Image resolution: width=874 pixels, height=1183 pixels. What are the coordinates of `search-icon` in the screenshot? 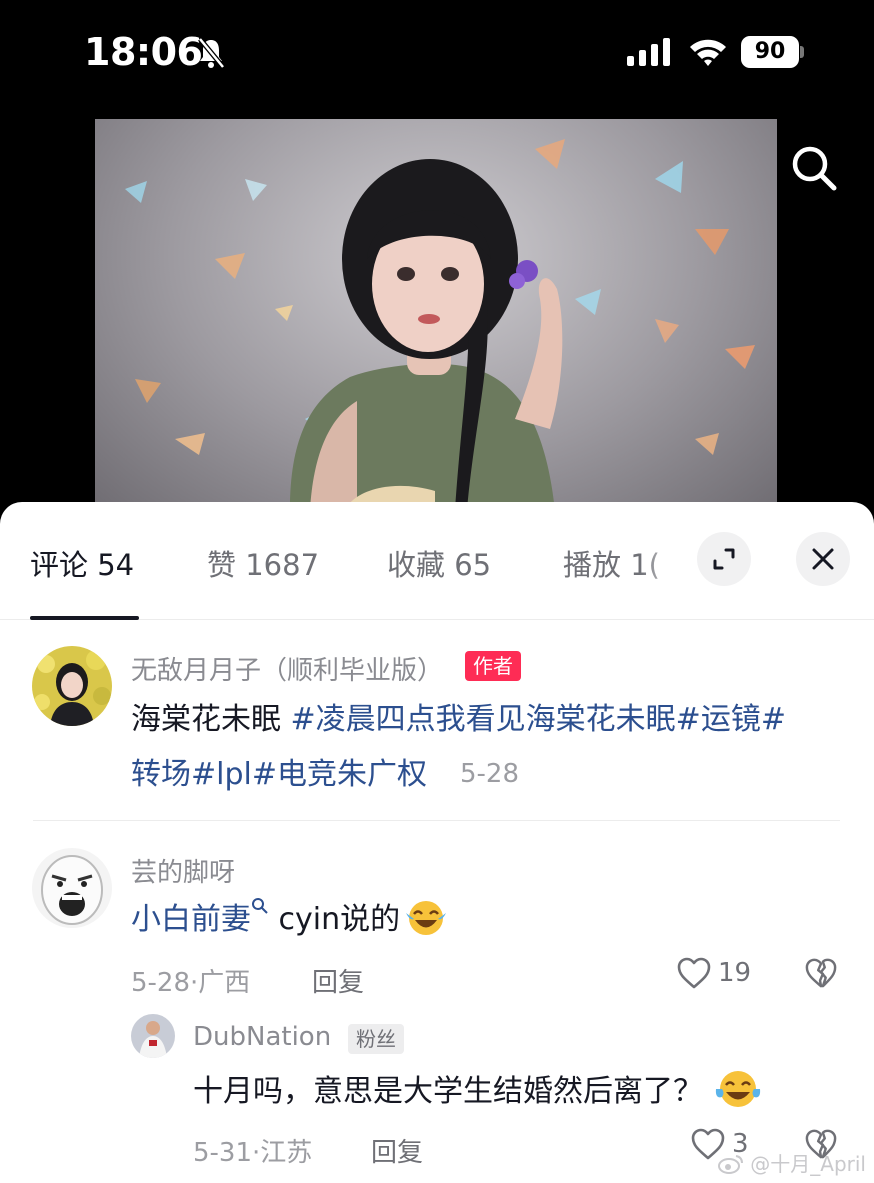 It's located at (814, 168).